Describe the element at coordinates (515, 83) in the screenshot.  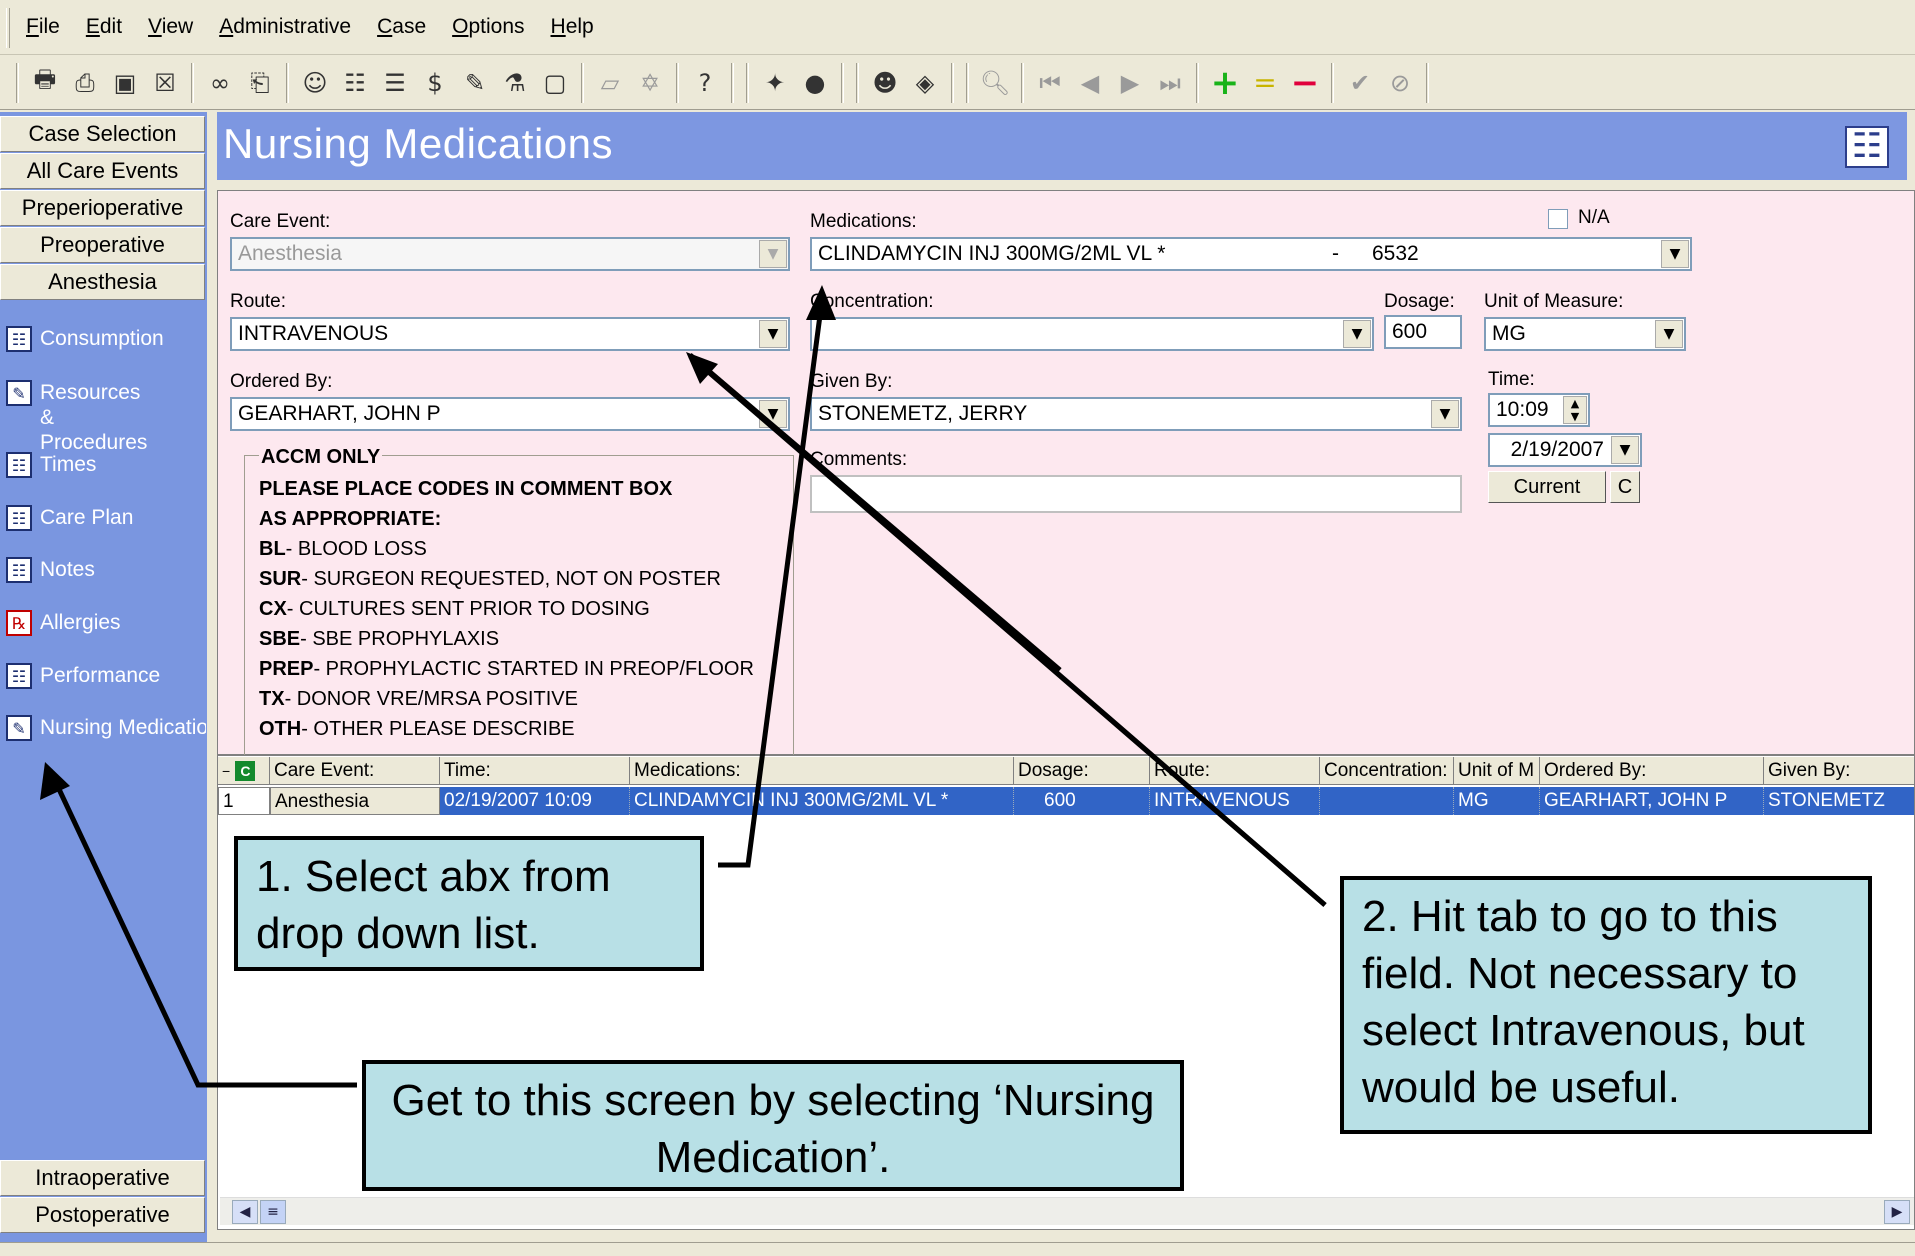
I see `lab-icon: ⚗` at that location.